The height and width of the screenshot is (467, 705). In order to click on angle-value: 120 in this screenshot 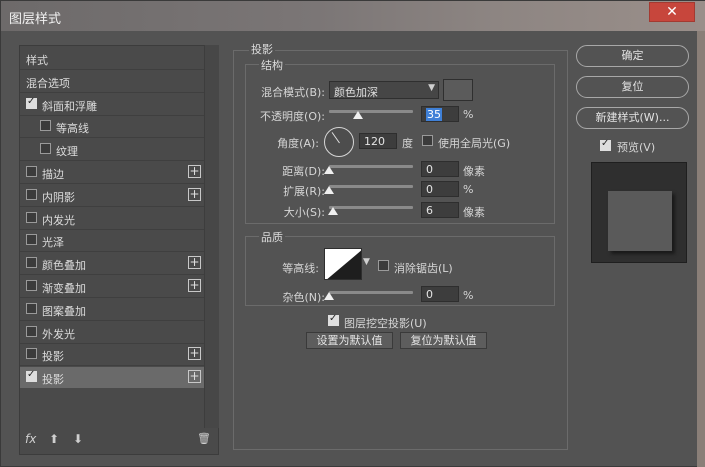, I will do `click(374, 141)`.